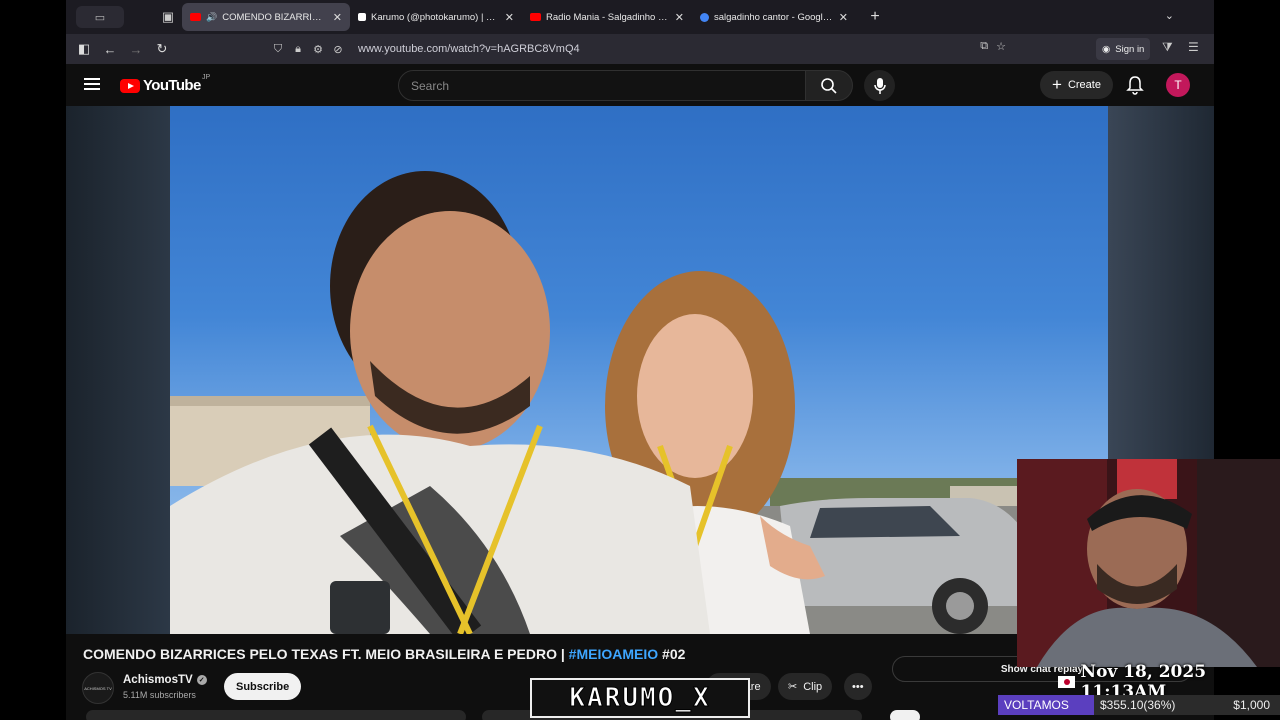  What do you see at coordinates (276, 715) in the screenshot?
I see `description-box` at bounding box center [276, 715].